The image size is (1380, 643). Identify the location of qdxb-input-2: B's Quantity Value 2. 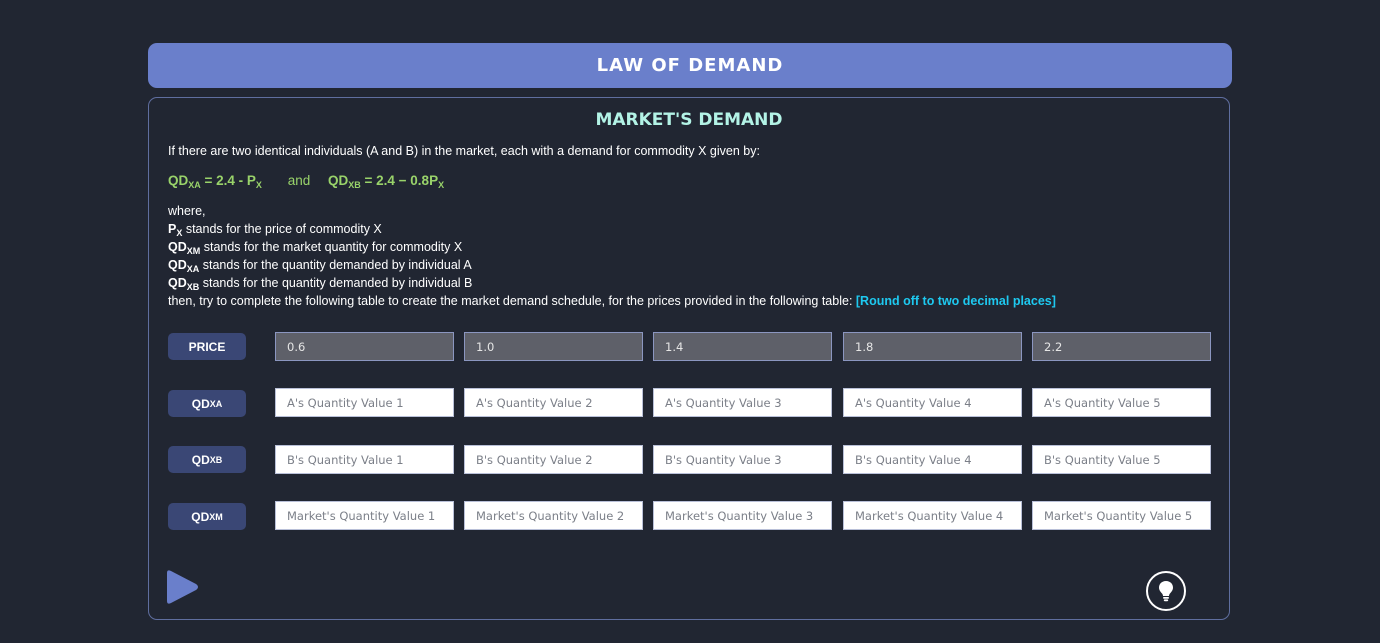
(553, 459).